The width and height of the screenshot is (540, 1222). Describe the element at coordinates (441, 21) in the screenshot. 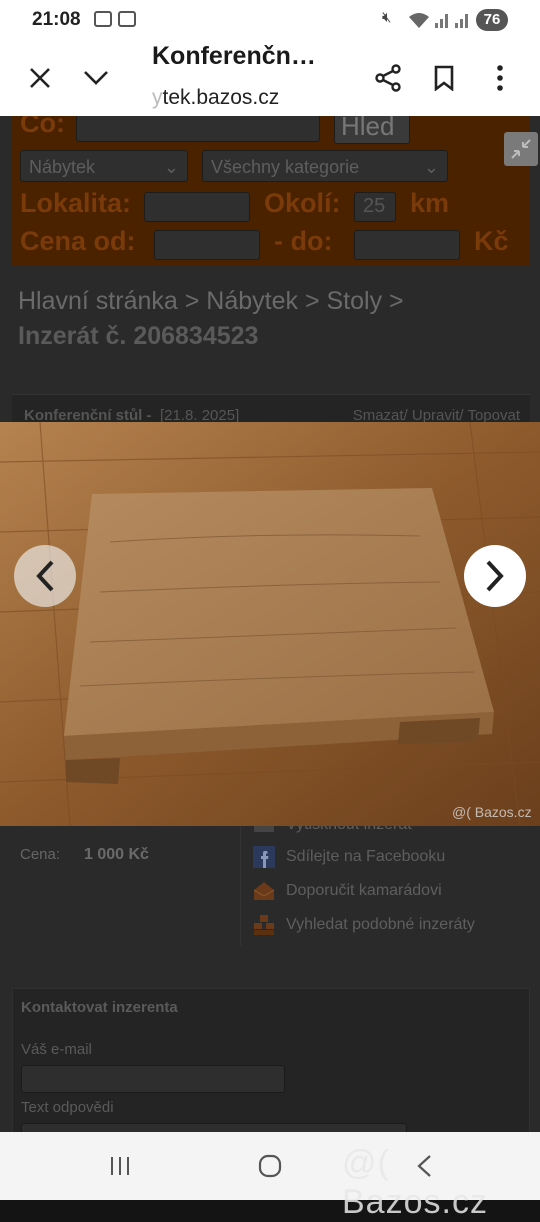

I see `signal-icon` at that location.